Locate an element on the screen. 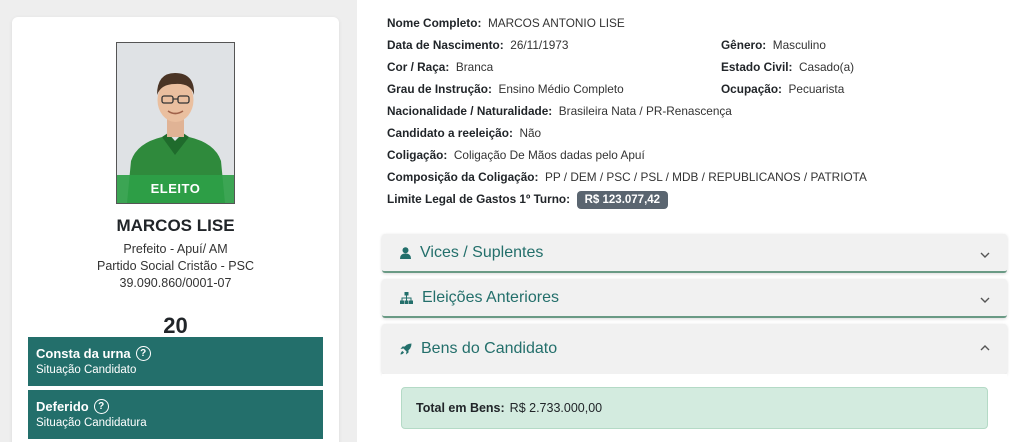 The width and height of the screenshot is (1024, 442). label: Candidato a reeleição: is located at coordinates (450, 133).